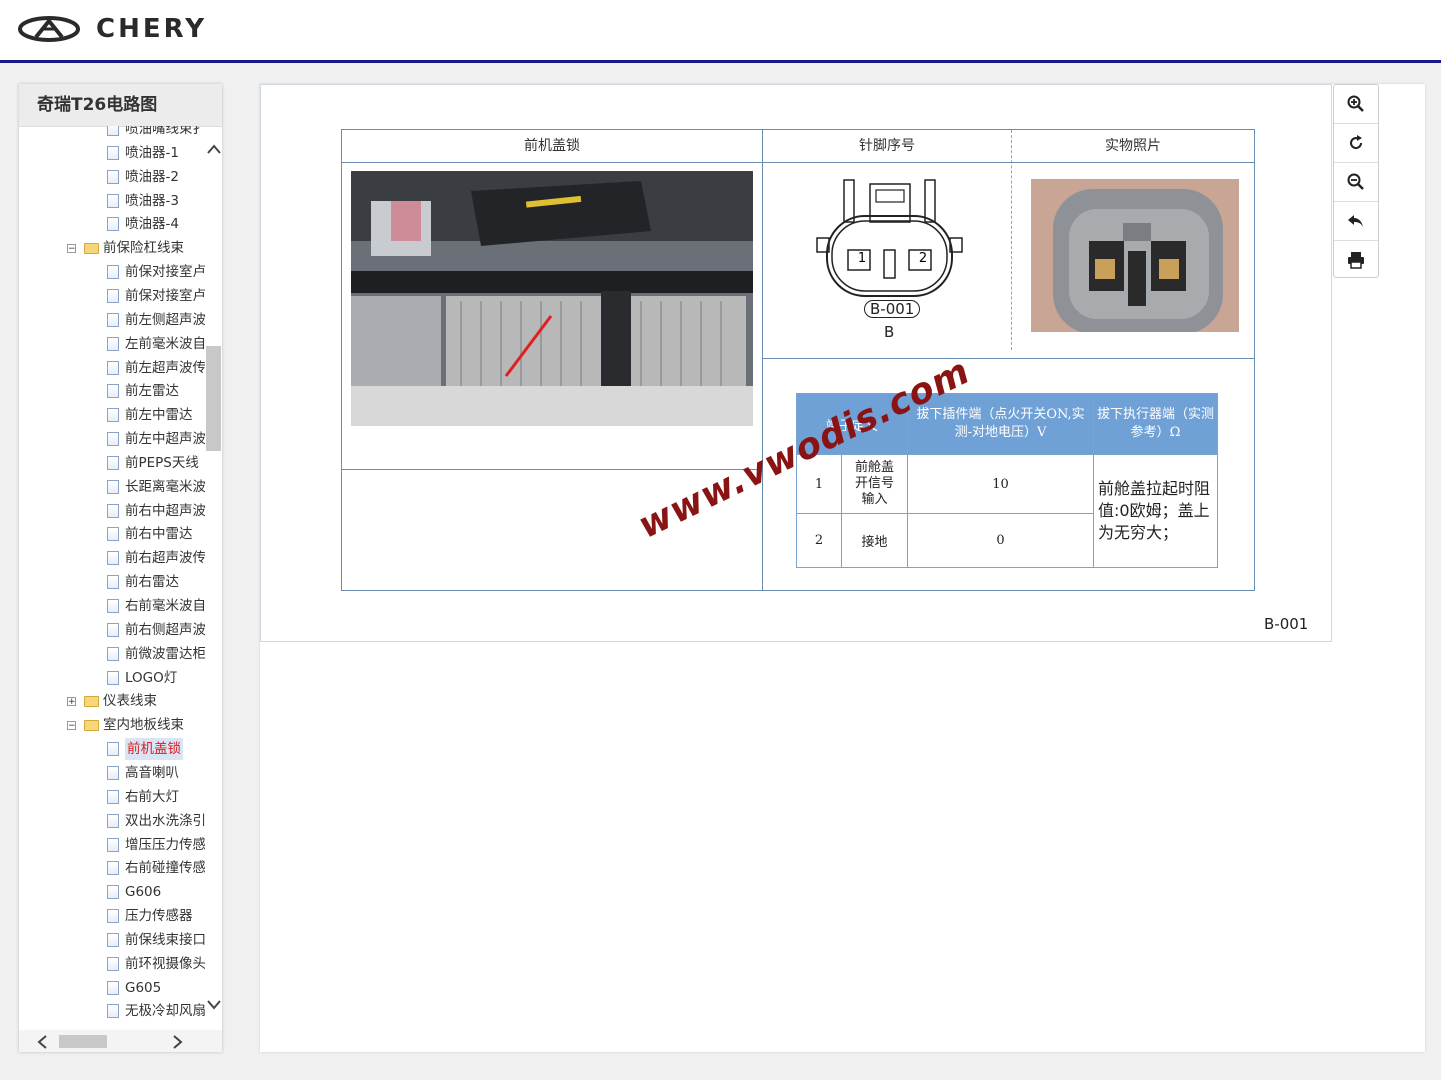 This screenshot has height=1080, width=1445. What do you see at coordinates (71, 701) in the screenshot?
I see `expand-icon: +` at bounding box center [71, 701].